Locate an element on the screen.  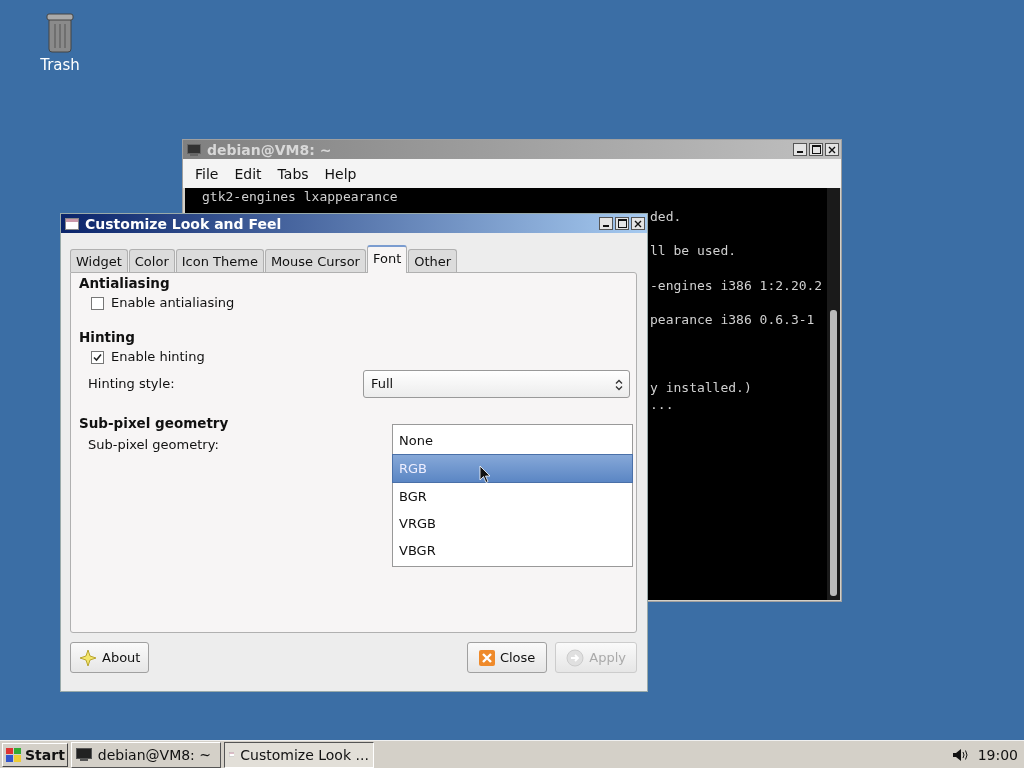
up-down-arrows-icon is located at coordinates (619, 385).